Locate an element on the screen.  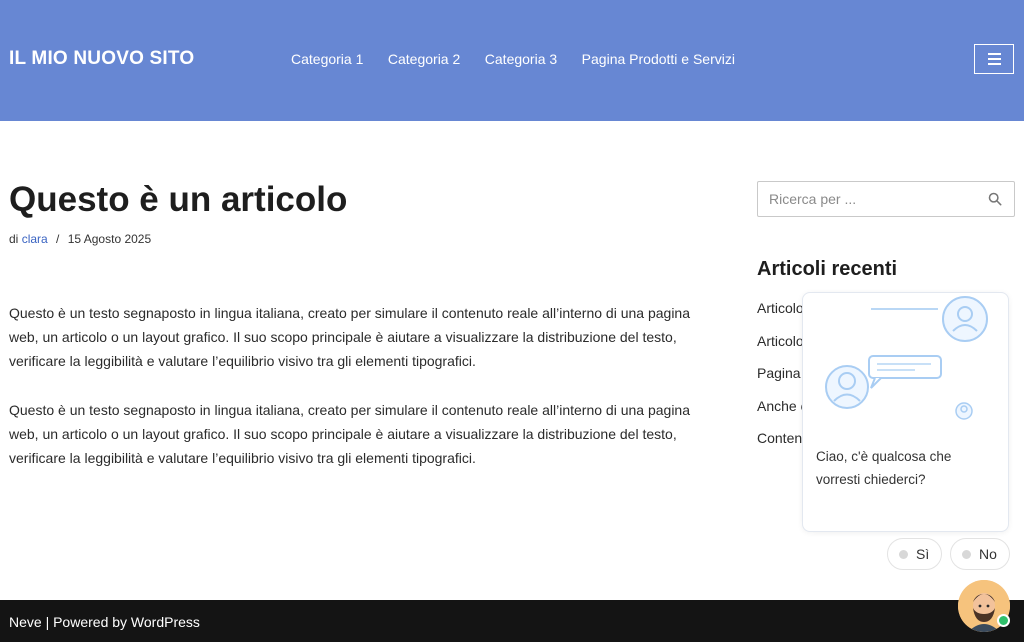
nav-item-prodotti-servizi: Pagina Prodotti e Servizi is located at coordinates (658, 59).